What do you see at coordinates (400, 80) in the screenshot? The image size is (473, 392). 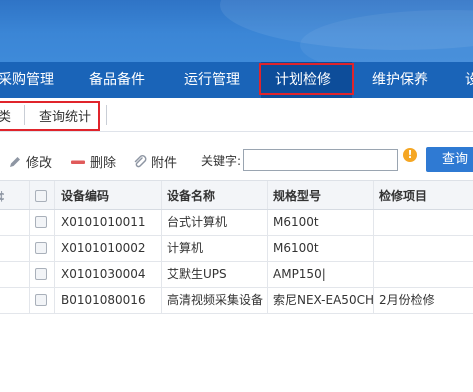 I see `nav-item-upkeep: 维护保养` at bounding box center [400, 80].